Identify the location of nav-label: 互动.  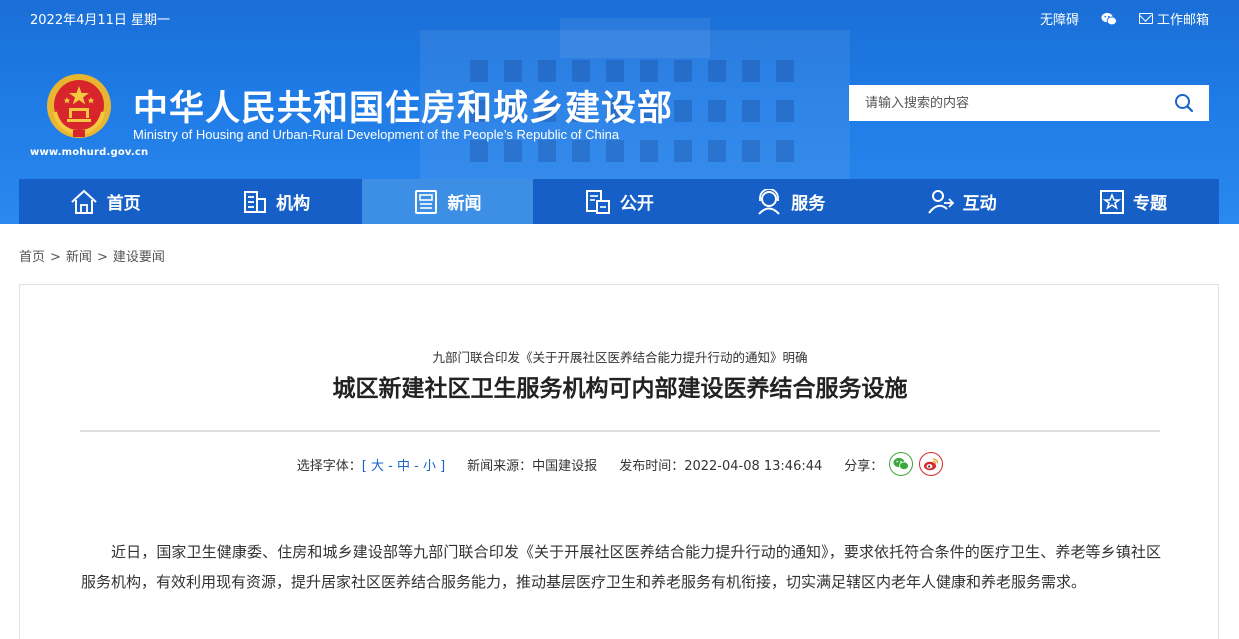
(979, 204).